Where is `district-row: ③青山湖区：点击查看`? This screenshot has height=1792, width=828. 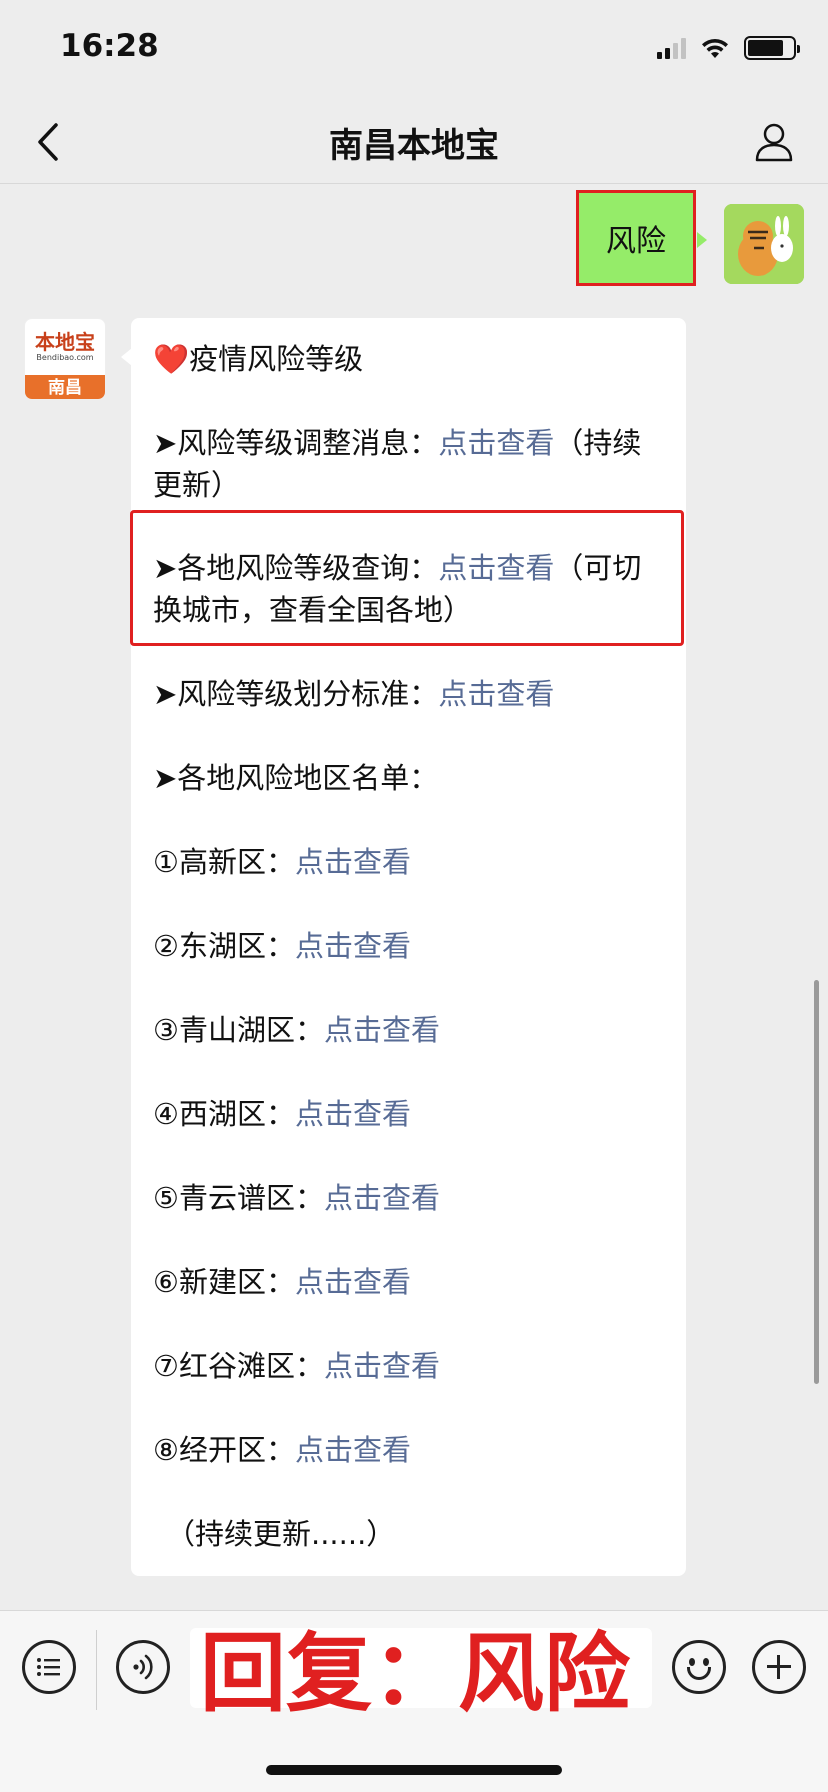
district-row: ③青山湖区：点击查看 is located at coordinates (297, 1030).